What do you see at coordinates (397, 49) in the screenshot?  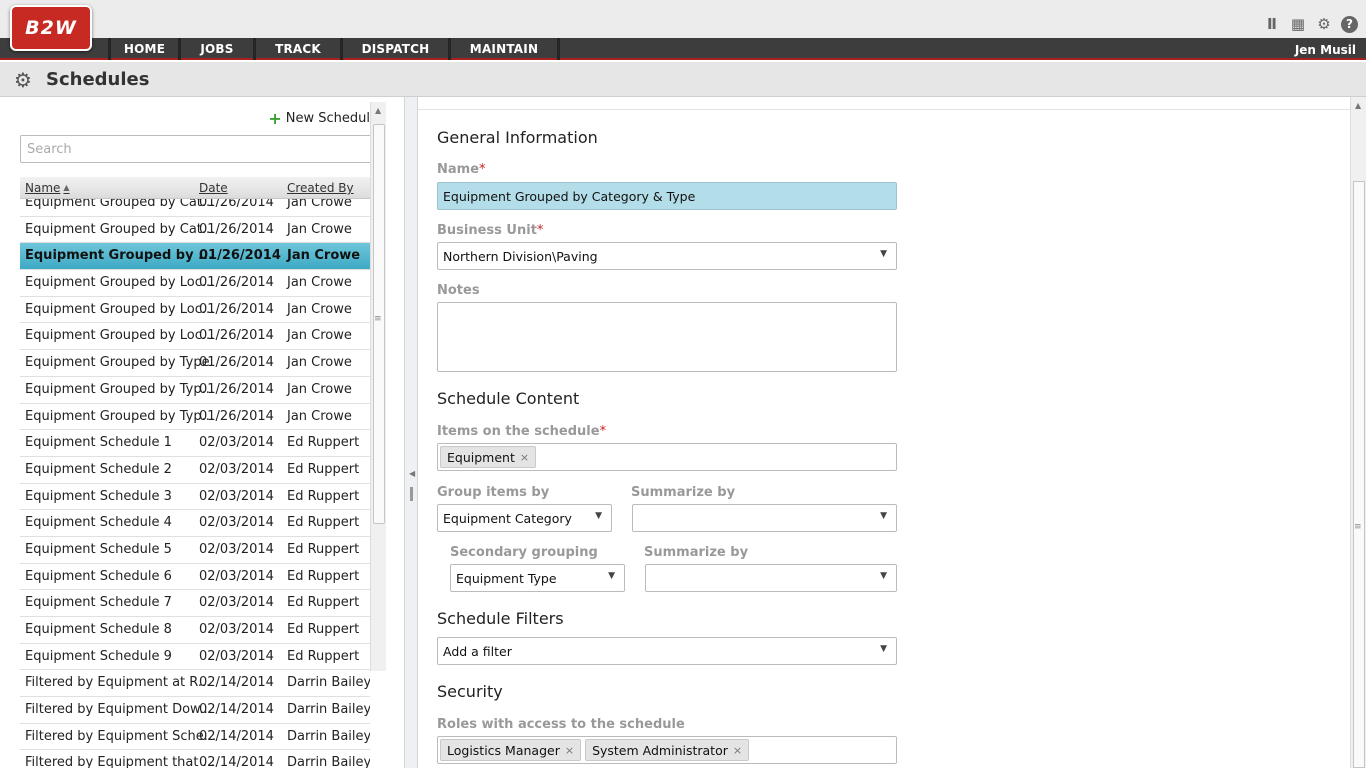 I see `nav-dispatch: DISPATCH` at bounding box center [397, 49].